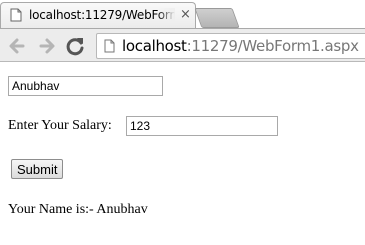 This screenshot has height=245, width=365. Describe the element at coordinates (109, 46) in the screenshot. I see `page-icon` at that location.